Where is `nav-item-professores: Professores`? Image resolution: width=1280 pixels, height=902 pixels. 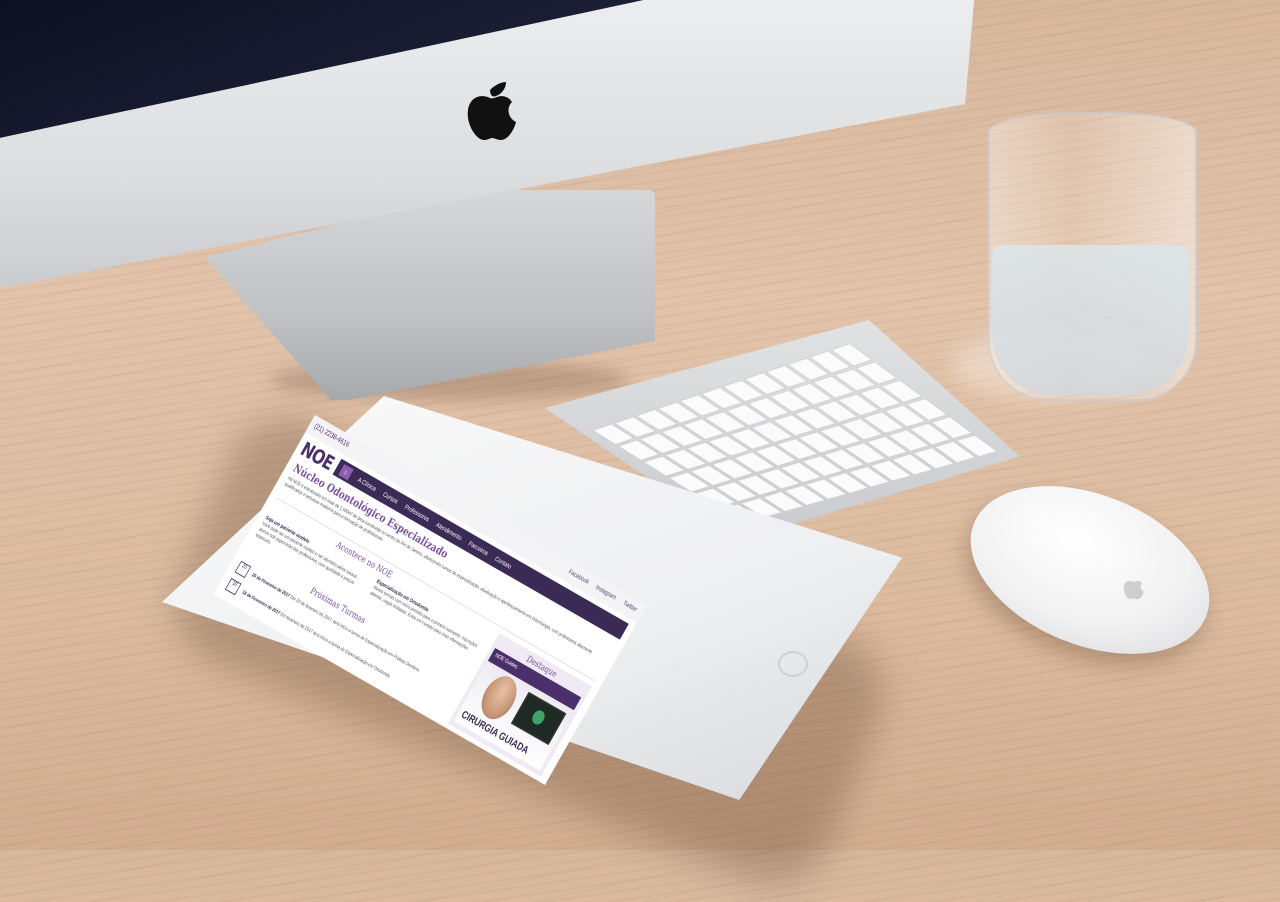 nav-item-professores: Professores is located at coordinates (417, 513).